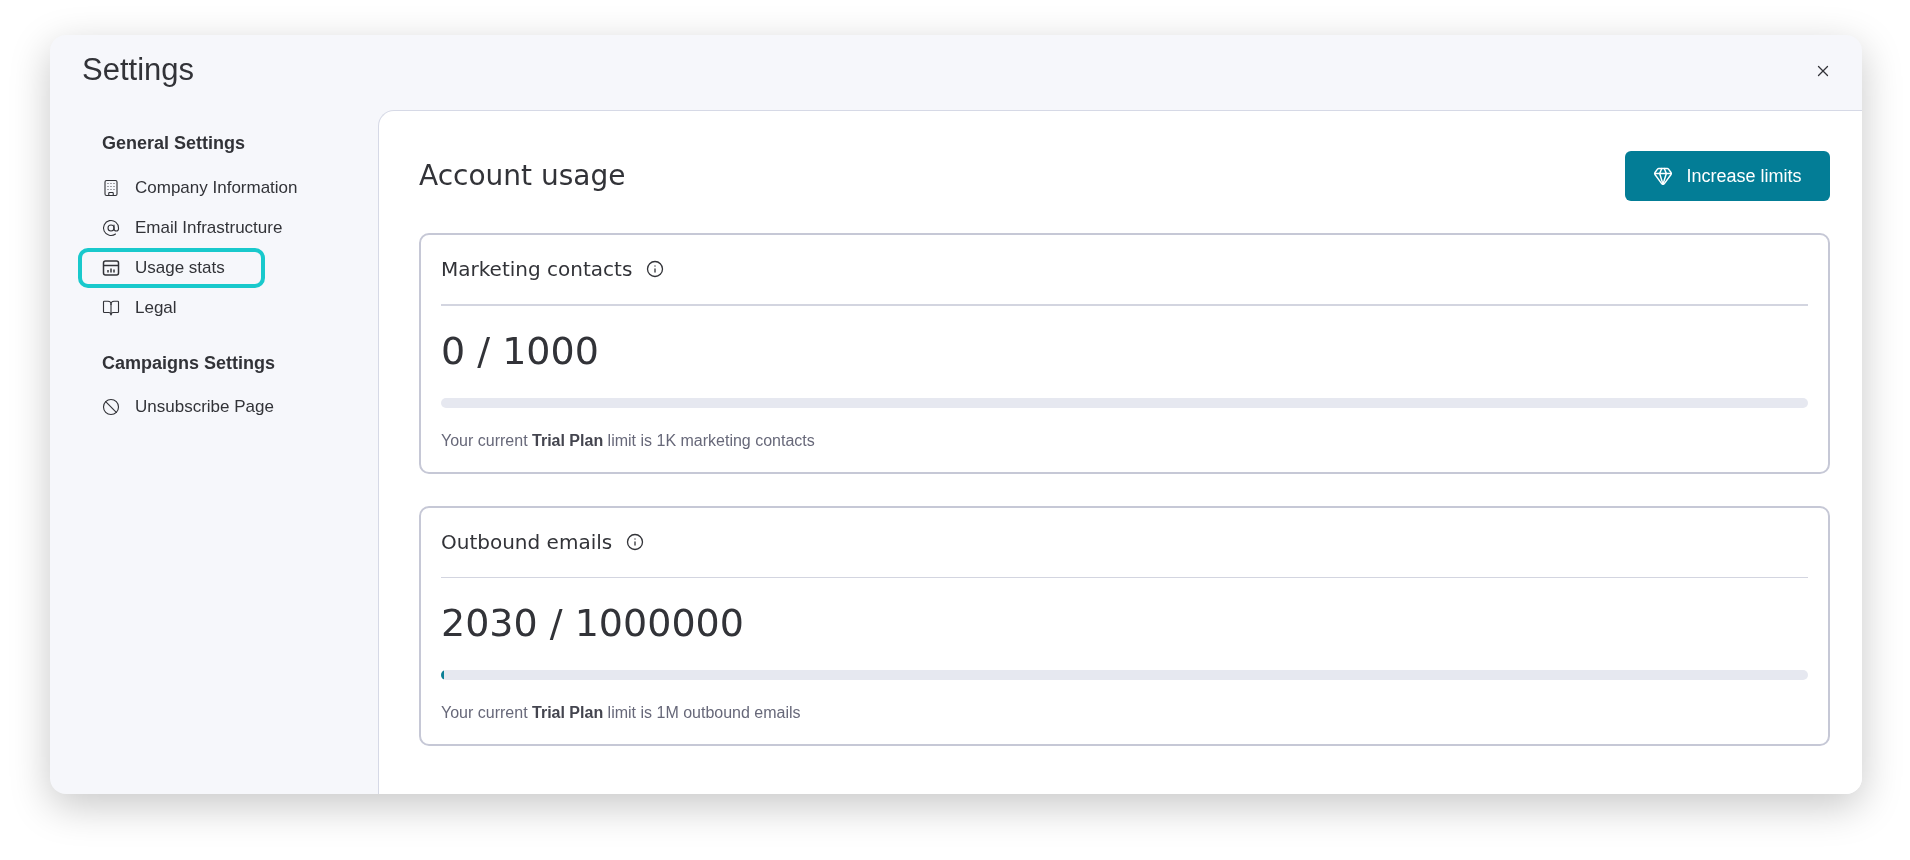  What do you see at coordinates (111, 228) in the screenshot?
I see `at-sign-icon` at bounding box center [111, 228].